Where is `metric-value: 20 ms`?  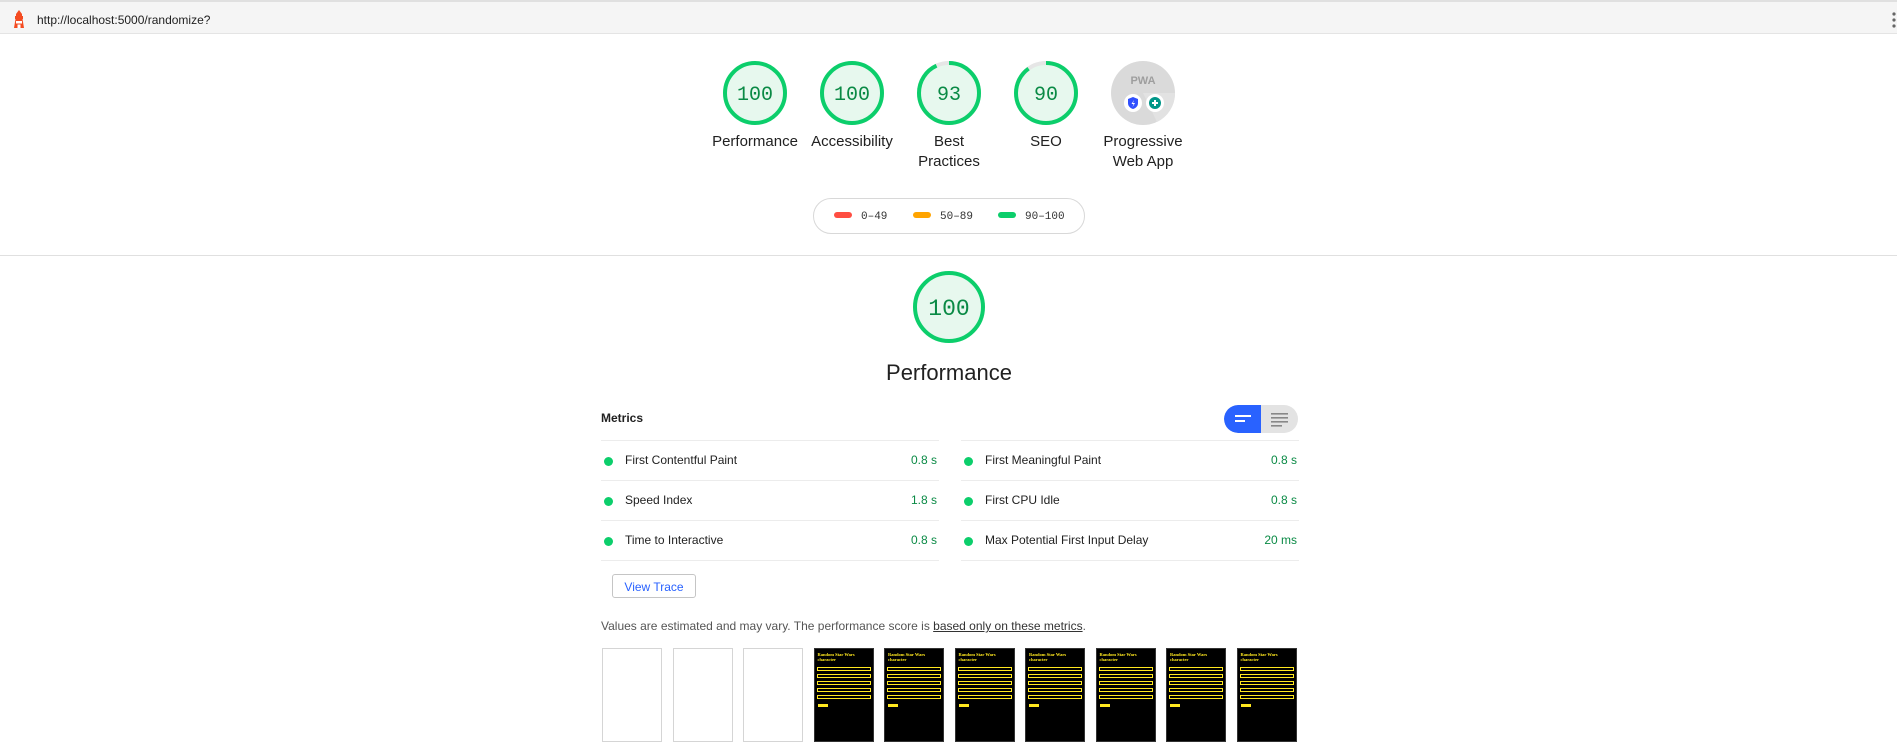 metric-value: 20 ms is located at coordinates (1280, 540).